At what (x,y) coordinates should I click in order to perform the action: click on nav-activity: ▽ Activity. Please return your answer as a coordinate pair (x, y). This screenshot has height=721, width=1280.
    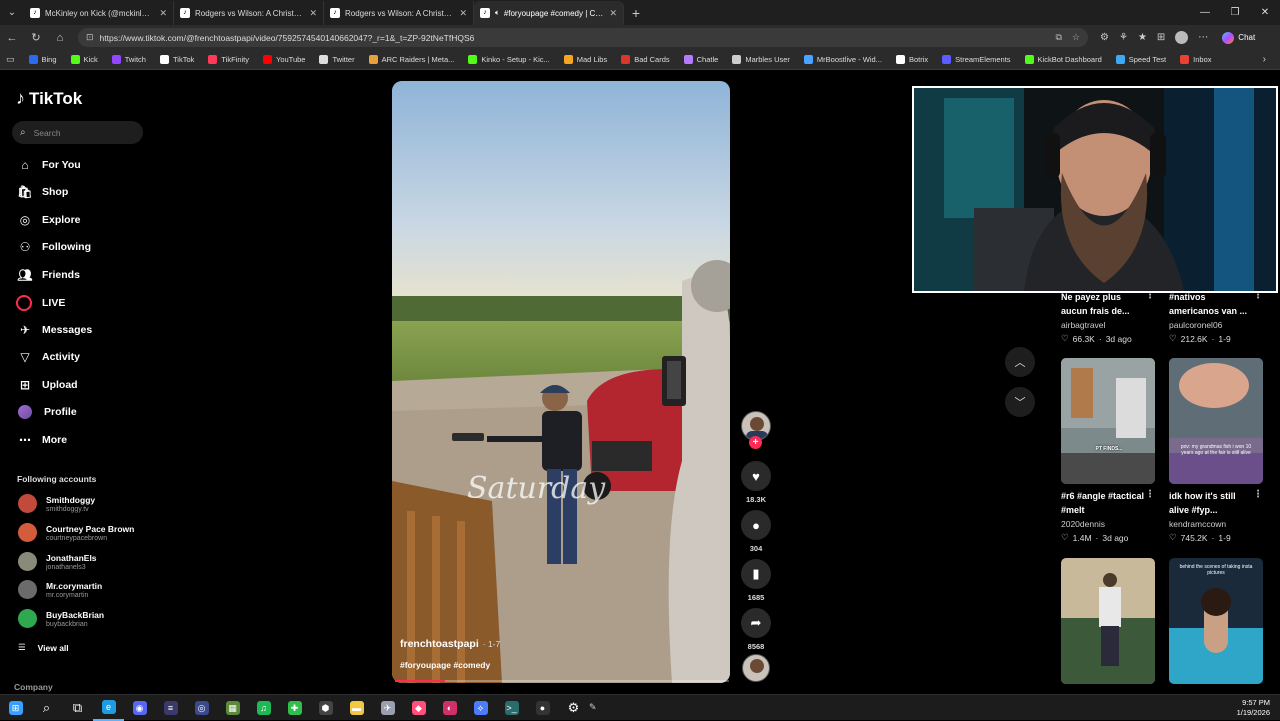
    Looking at the image, I should click on (48, 357).